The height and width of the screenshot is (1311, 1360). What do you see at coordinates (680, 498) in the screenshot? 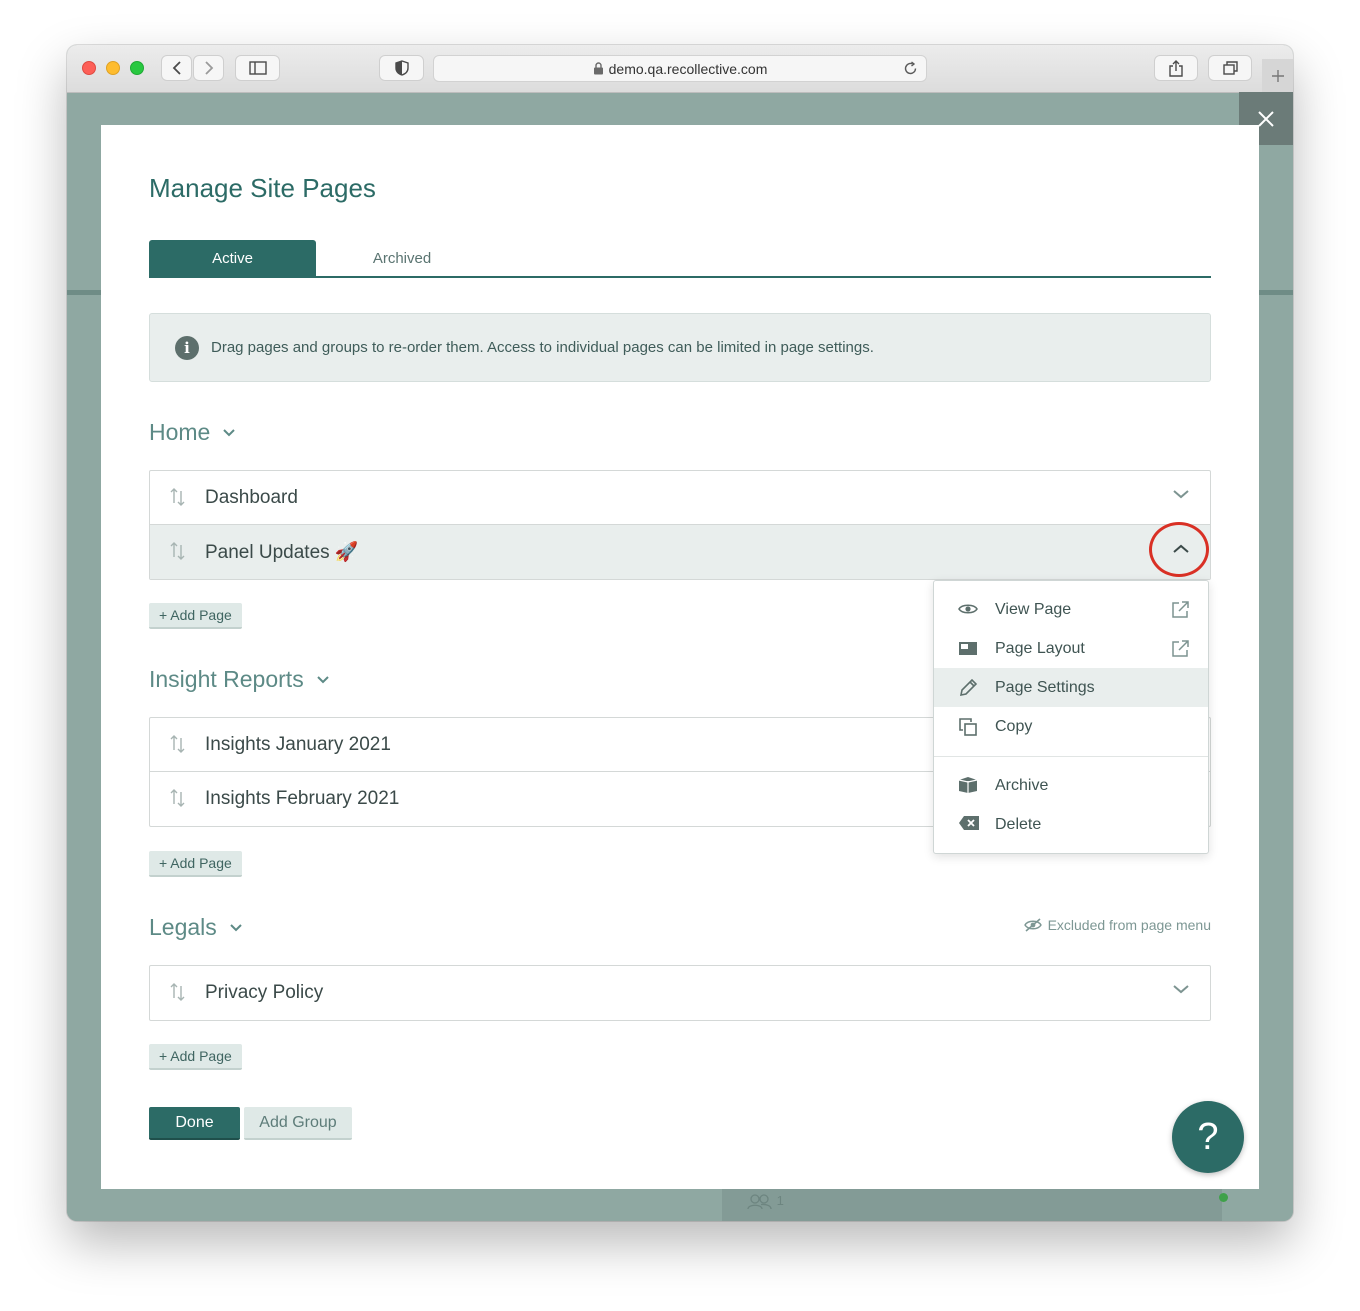
I see `page-row-dashboard: Dashboard` at bounding box center [680, 498].